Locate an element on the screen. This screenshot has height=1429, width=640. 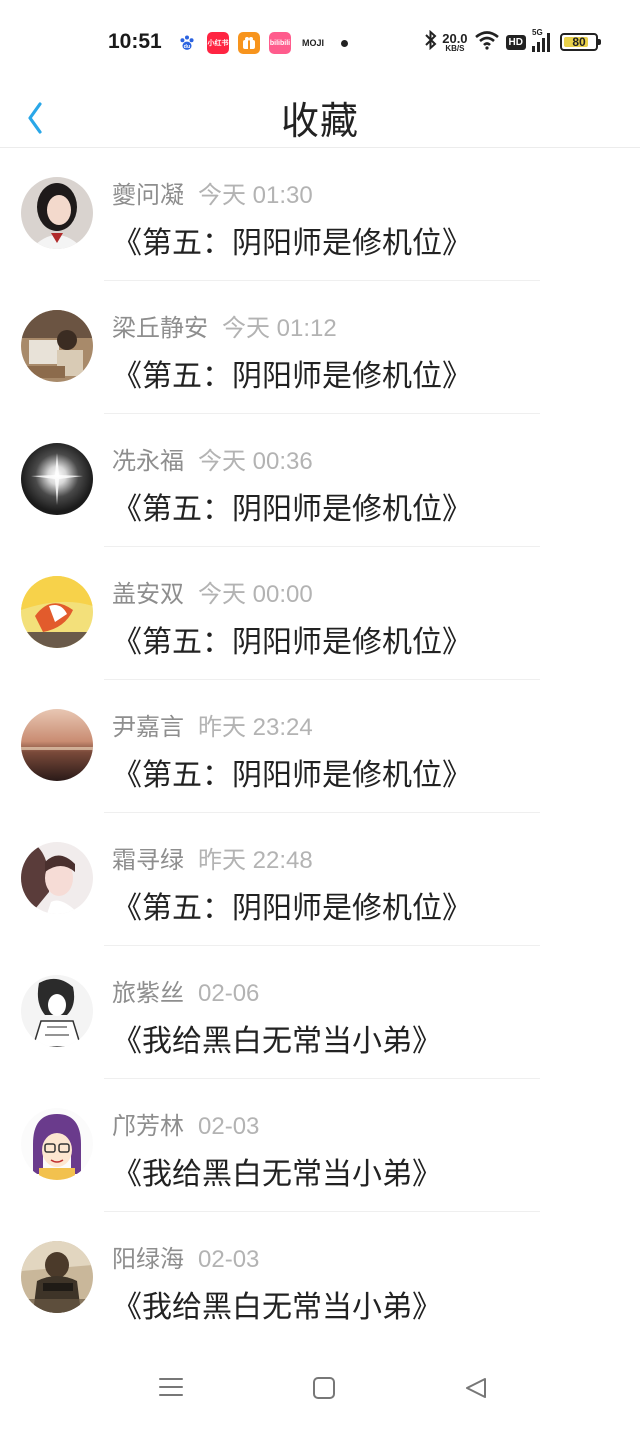
status-time: 10:51 is located at coordinates (135, 41).